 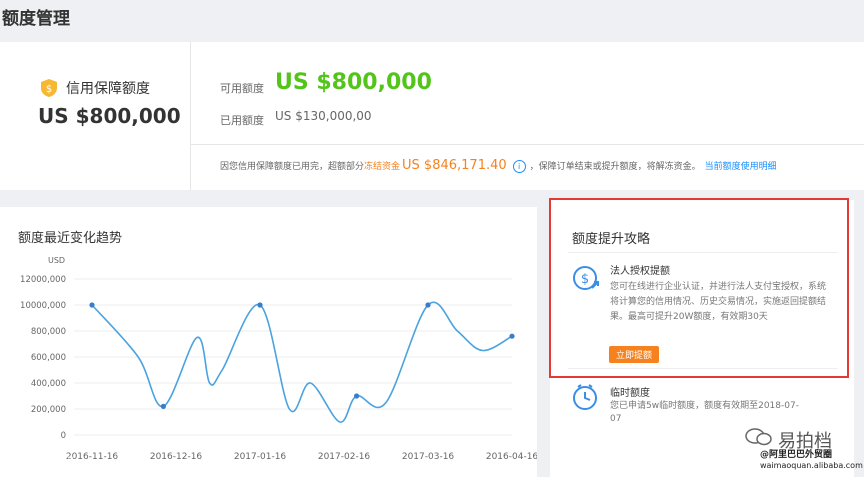 What do you see at coordinates (428, 457) in the screenshot?
I see `x-tick-label: 2017-03-16` at bounding box center [428, 457].